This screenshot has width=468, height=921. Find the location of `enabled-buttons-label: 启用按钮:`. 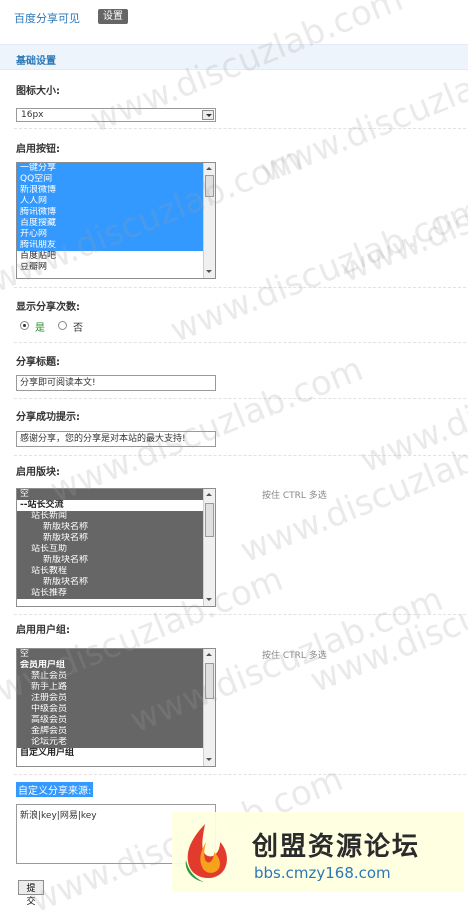

enabled-buttons-label: 启用按钮: is located at coordinates (38, 149).